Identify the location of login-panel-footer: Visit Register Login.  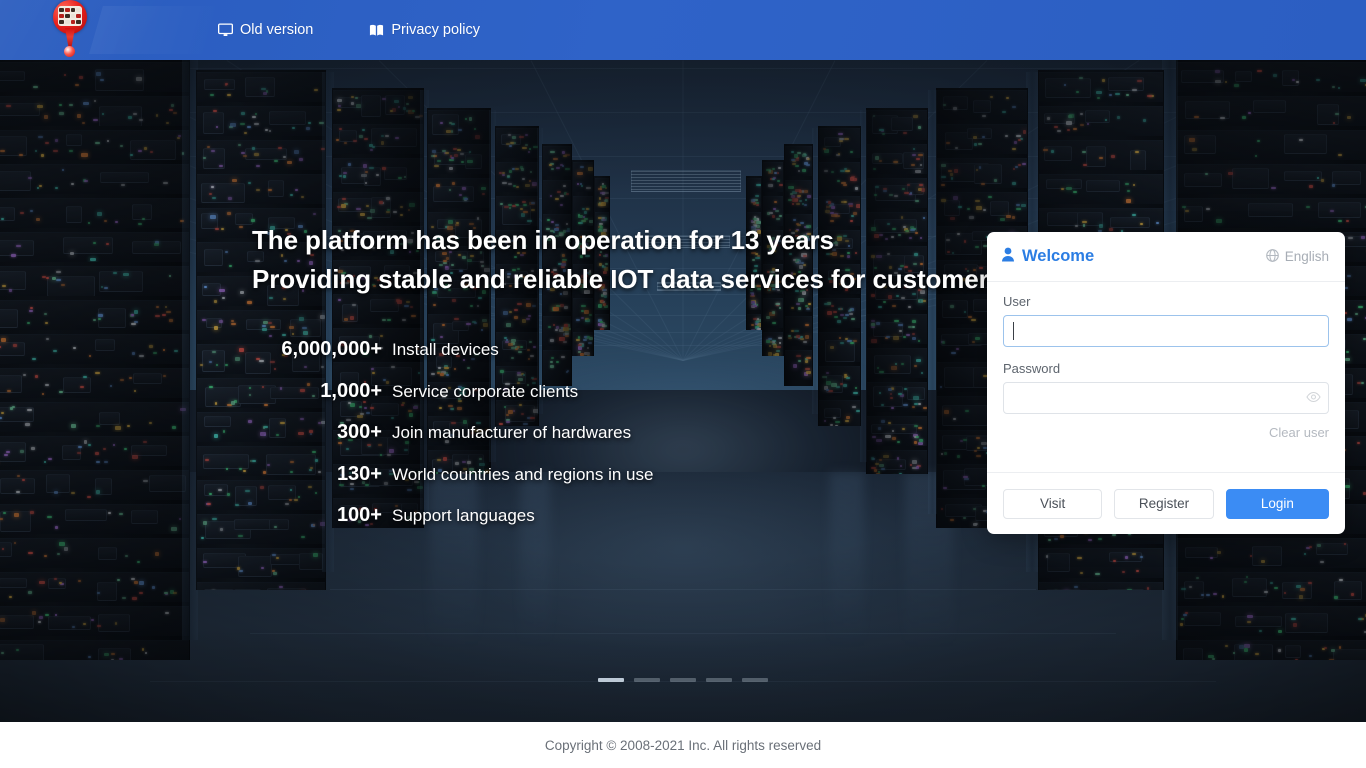
(1166, 503).